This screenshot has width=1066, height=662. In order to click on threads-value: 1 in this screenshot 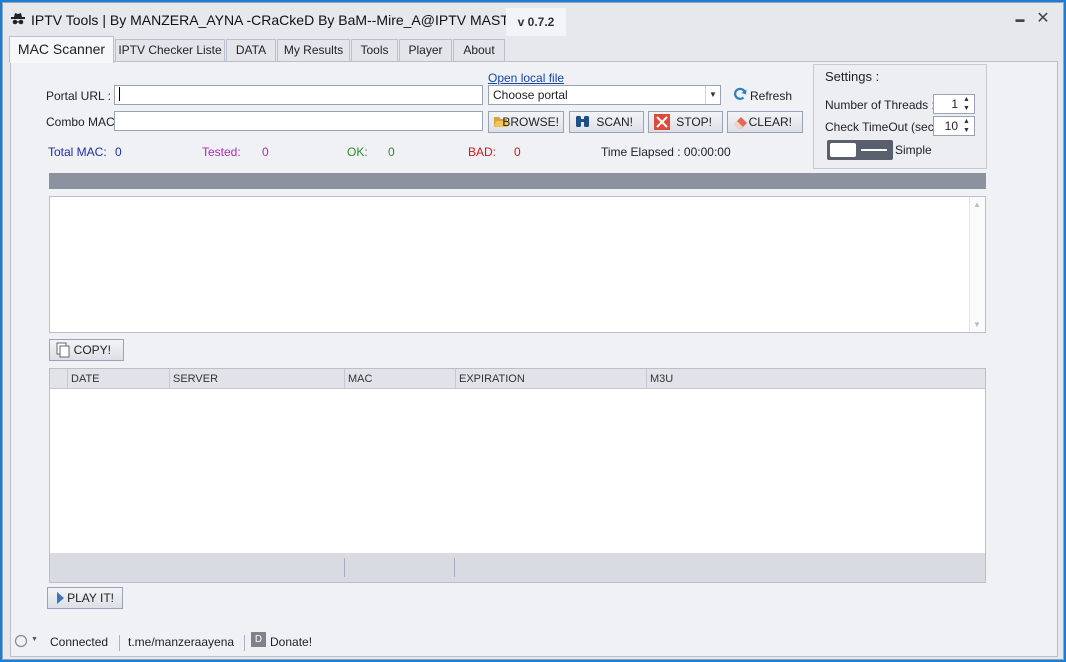, I will do `click(954, 104)`.